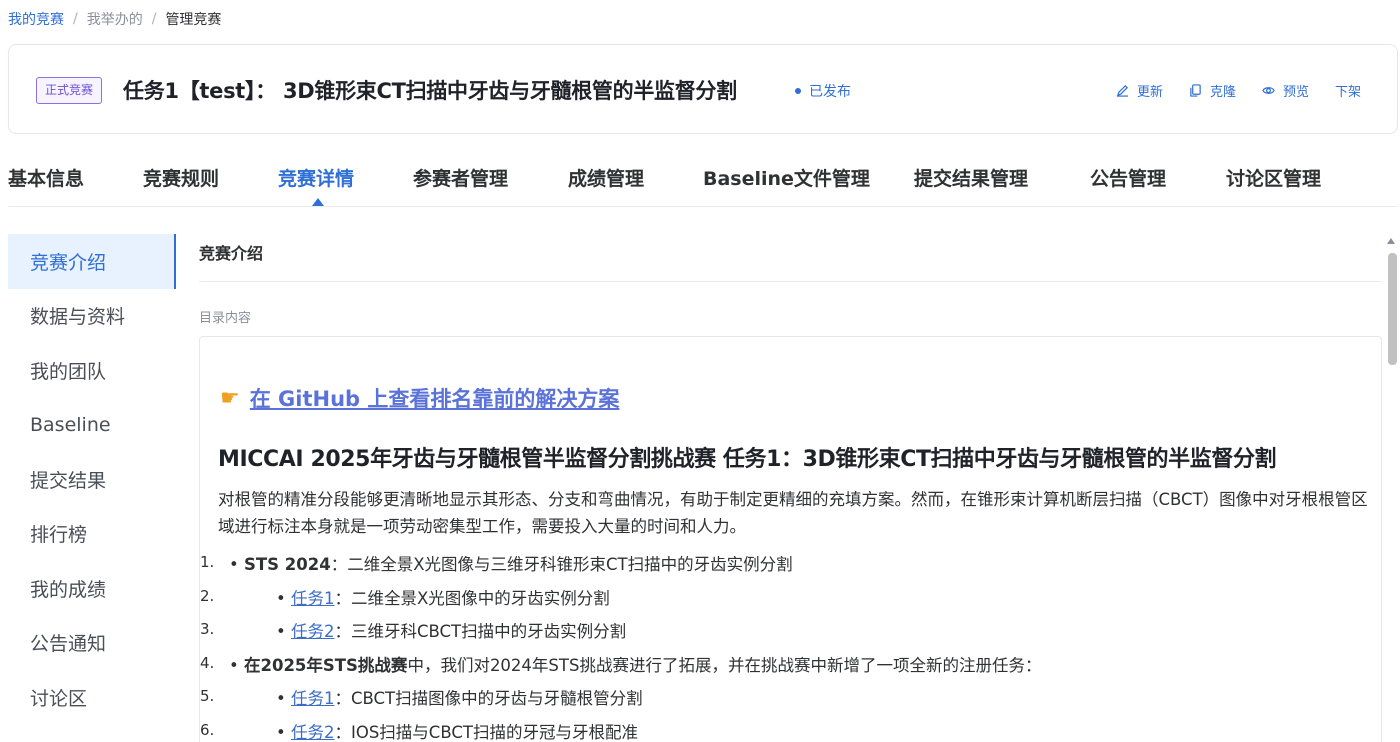 The width and height of the screenshot is (1400, 742). I want to click on breadcrumb: 我的竞赛 / 我举办的 / 管理竞赛, so click(114, 19).